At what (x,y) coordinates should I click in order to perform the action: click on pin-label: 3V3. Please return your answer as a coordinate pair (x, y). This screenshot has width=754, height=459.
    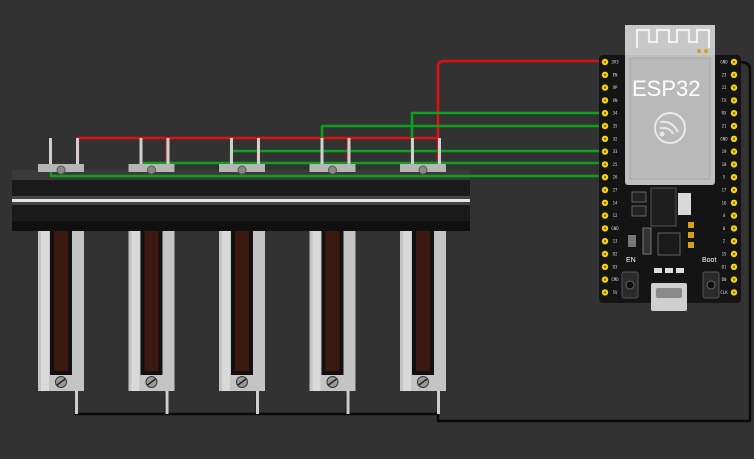
    Looking at the image, I should click on (615, 62).